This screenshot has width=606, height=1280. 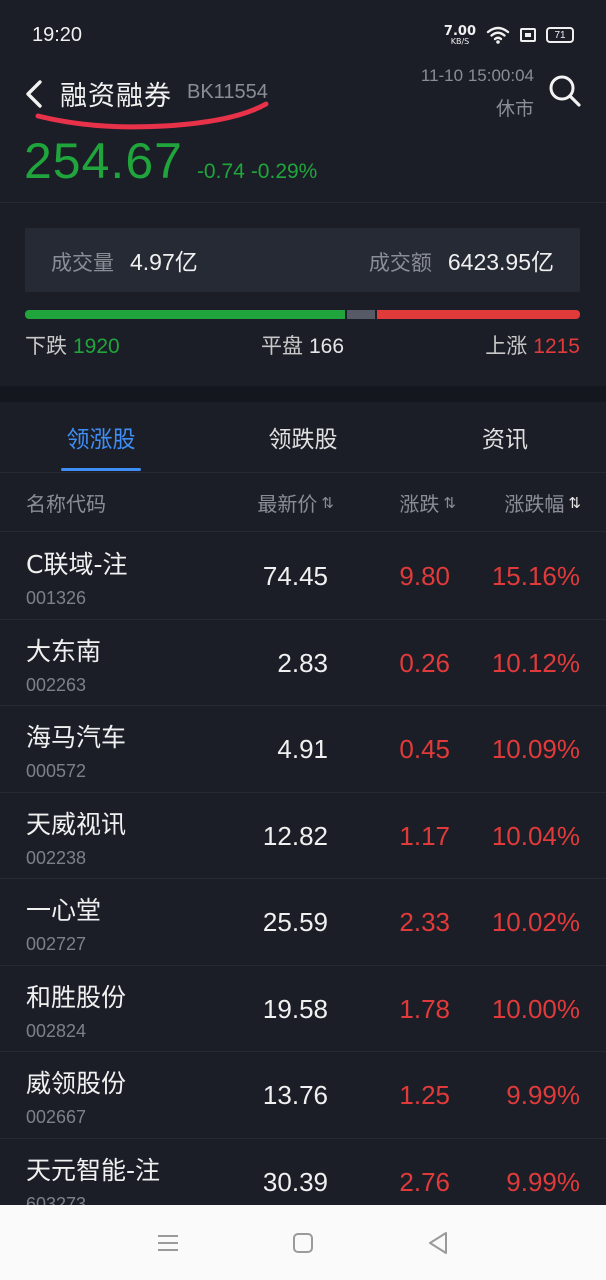 What do you see at coordinates (72, 345) in the screenshot?
I see `down-count-item: 下跌 1920` at bounding box center [72, 345].